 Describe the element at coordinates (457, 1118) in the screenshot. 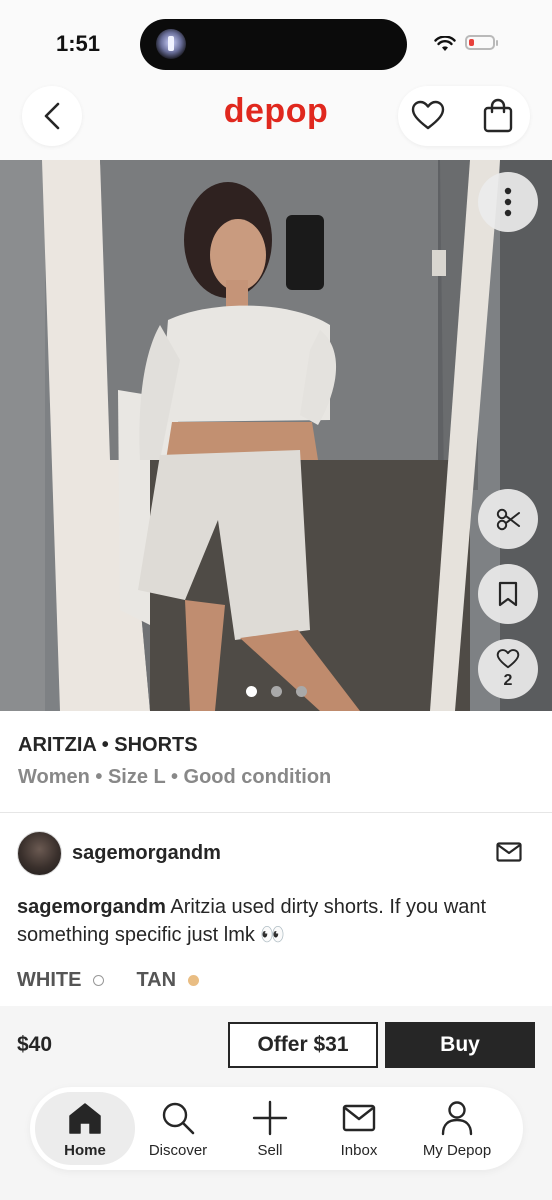

I see `user-icon` at that location.